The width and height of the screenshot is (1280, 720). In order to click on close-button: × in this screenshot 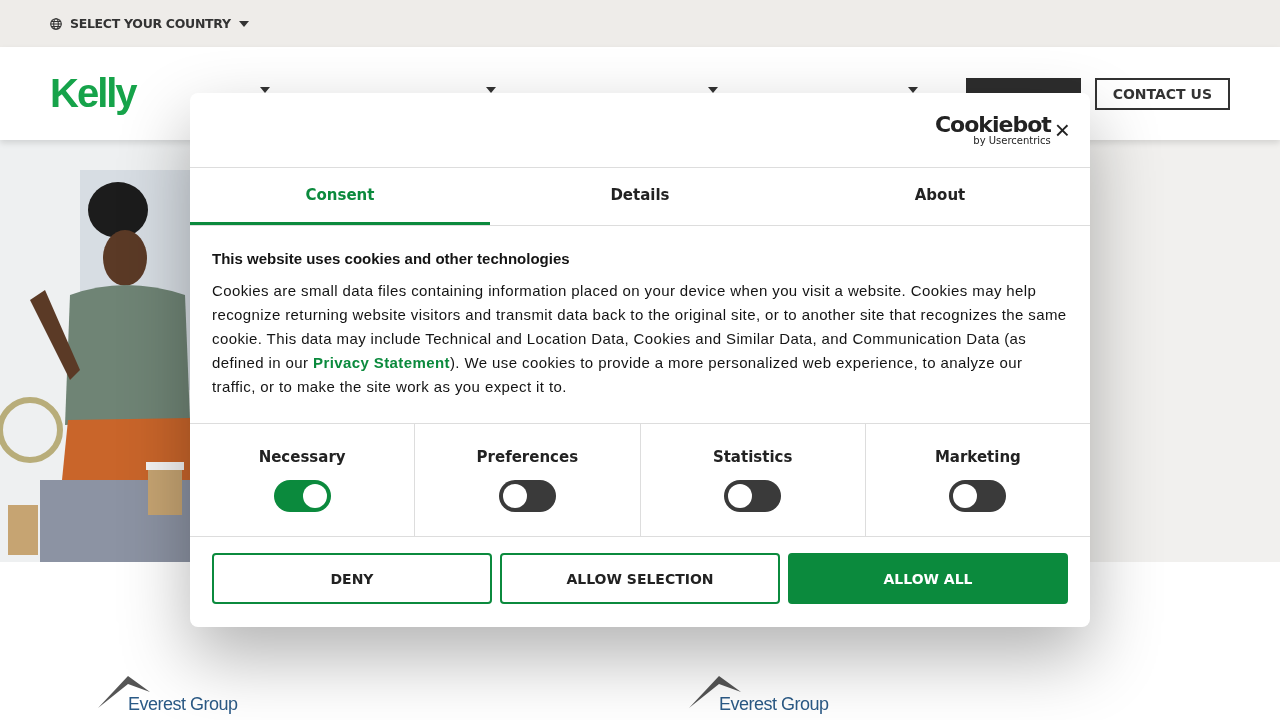, I will do `click(1062, 130)`.